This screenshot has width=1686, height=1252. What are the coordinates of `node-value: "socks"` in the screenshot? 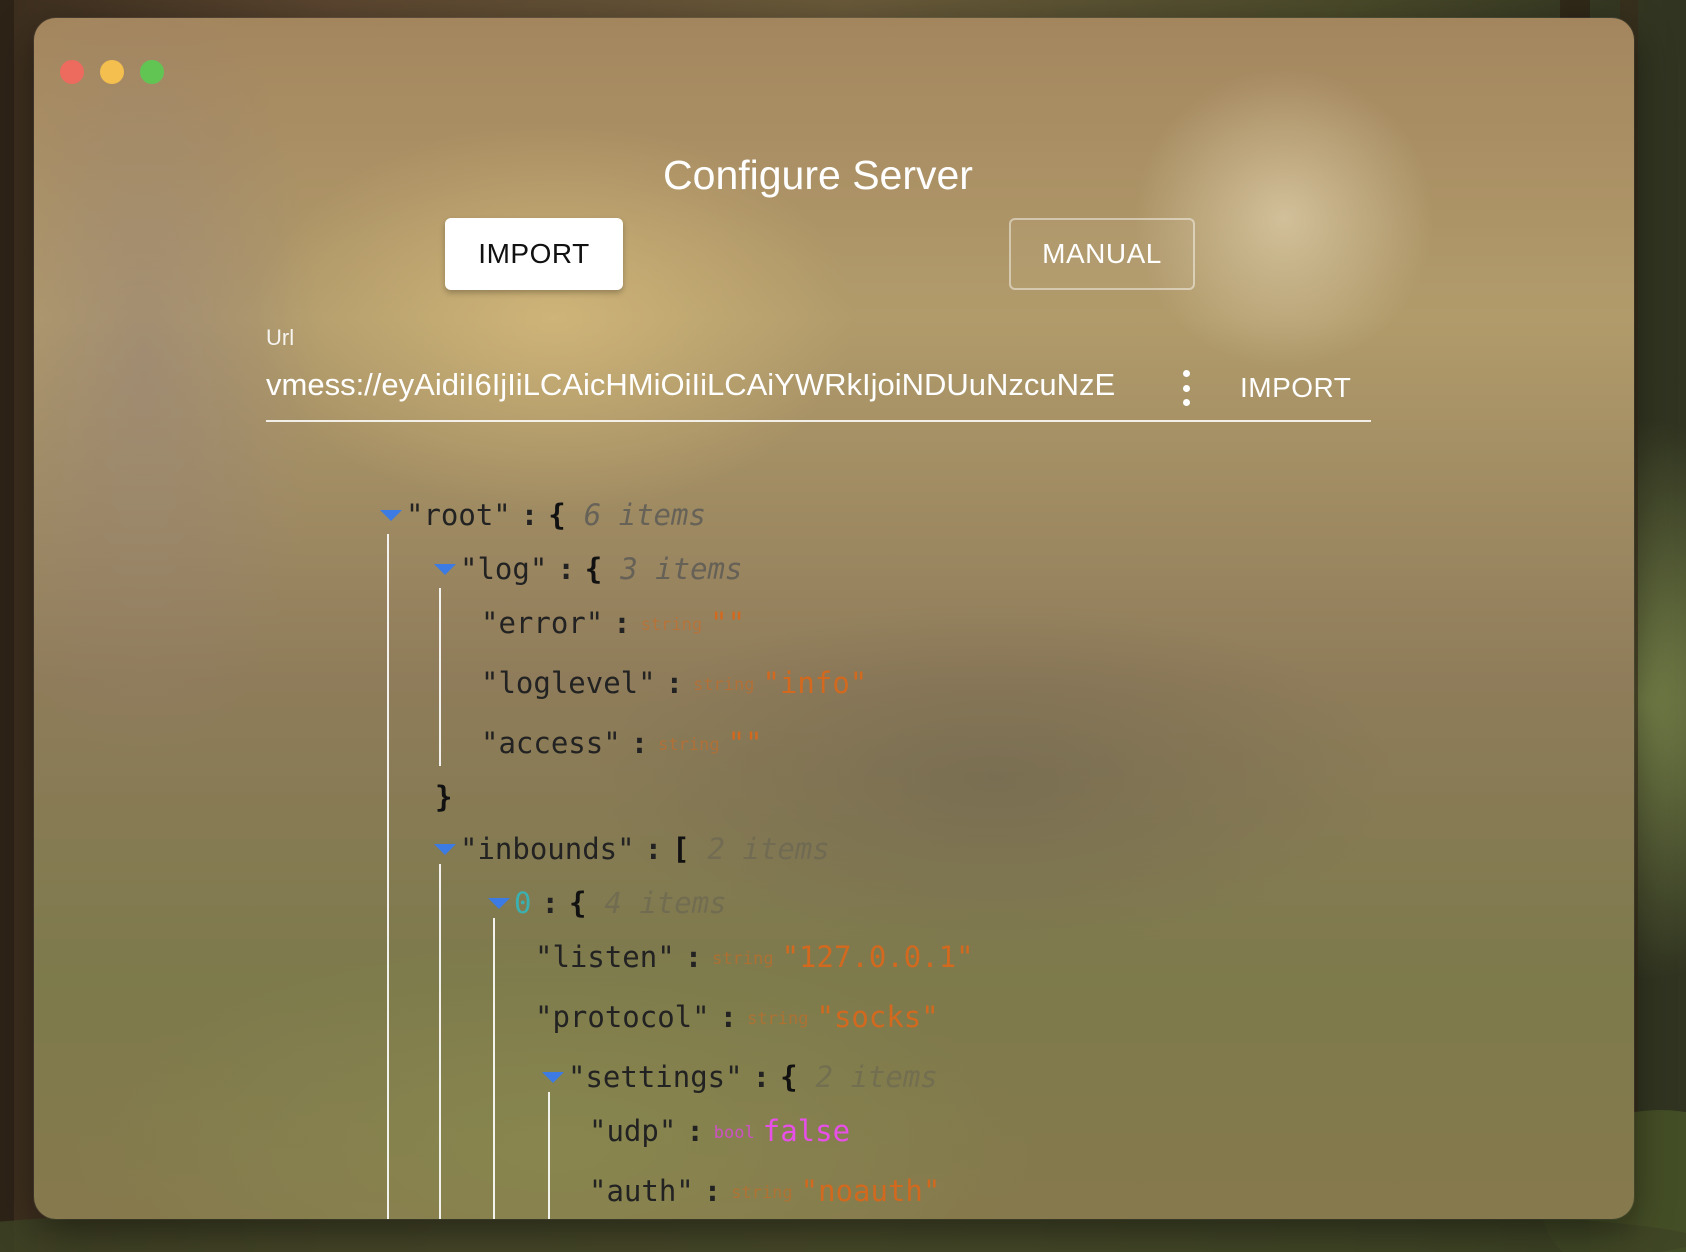 It's located at (878, 1017).